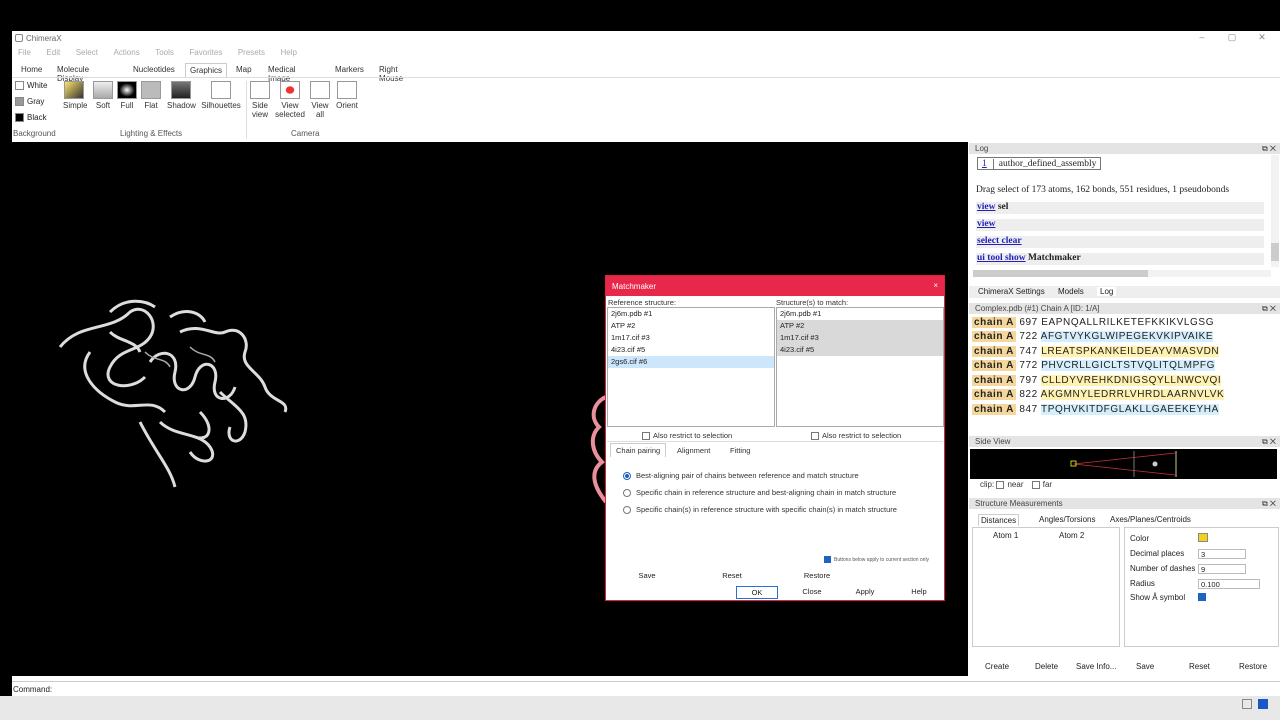 The image size is (1280, 720). Describe the element at coordinates (1229, 584) in the screenshot. I see `radius-spinbox: 0.100` at that location.